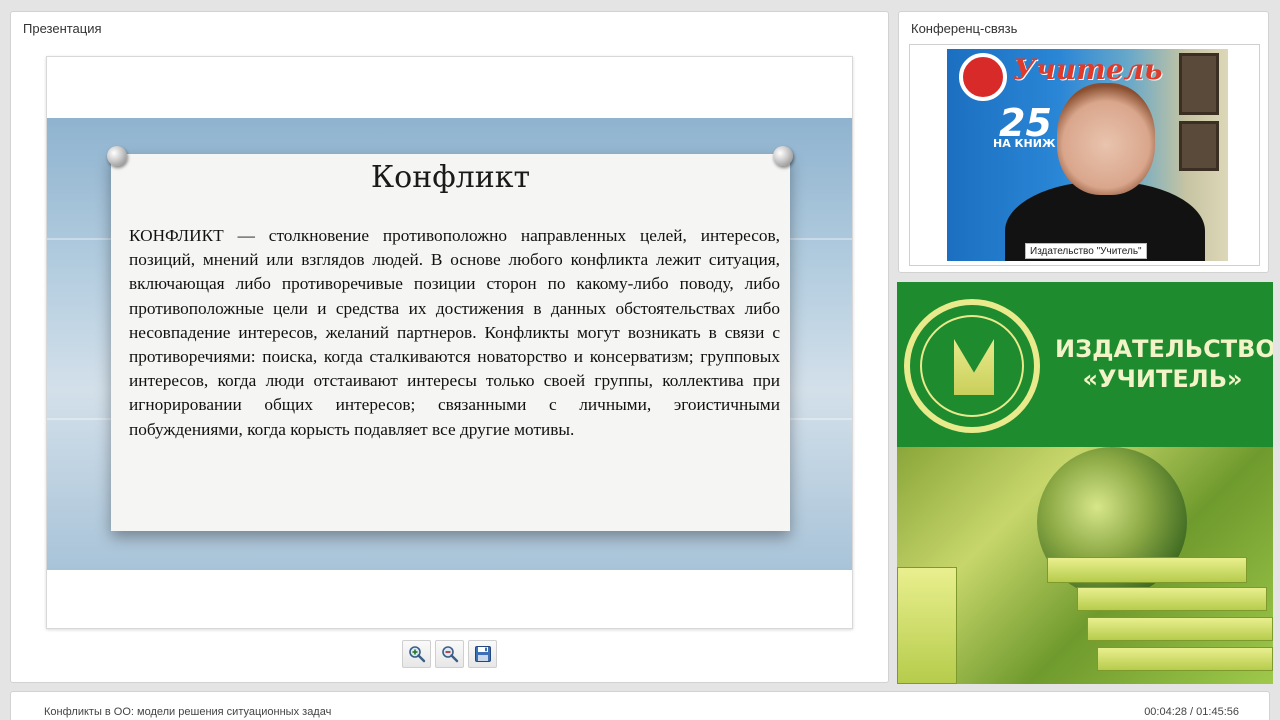 This screenshot has width=1280, height=720. I want to click on publisher-name-line1: ИЗДАТЕЛЬСТВО, so click(1164, 349).